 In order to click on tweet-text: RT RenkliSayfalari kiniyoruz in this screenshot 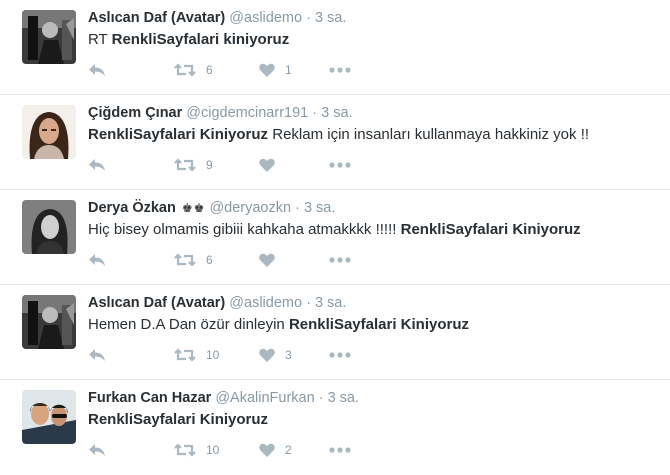, I will do `click(373, 40)`.